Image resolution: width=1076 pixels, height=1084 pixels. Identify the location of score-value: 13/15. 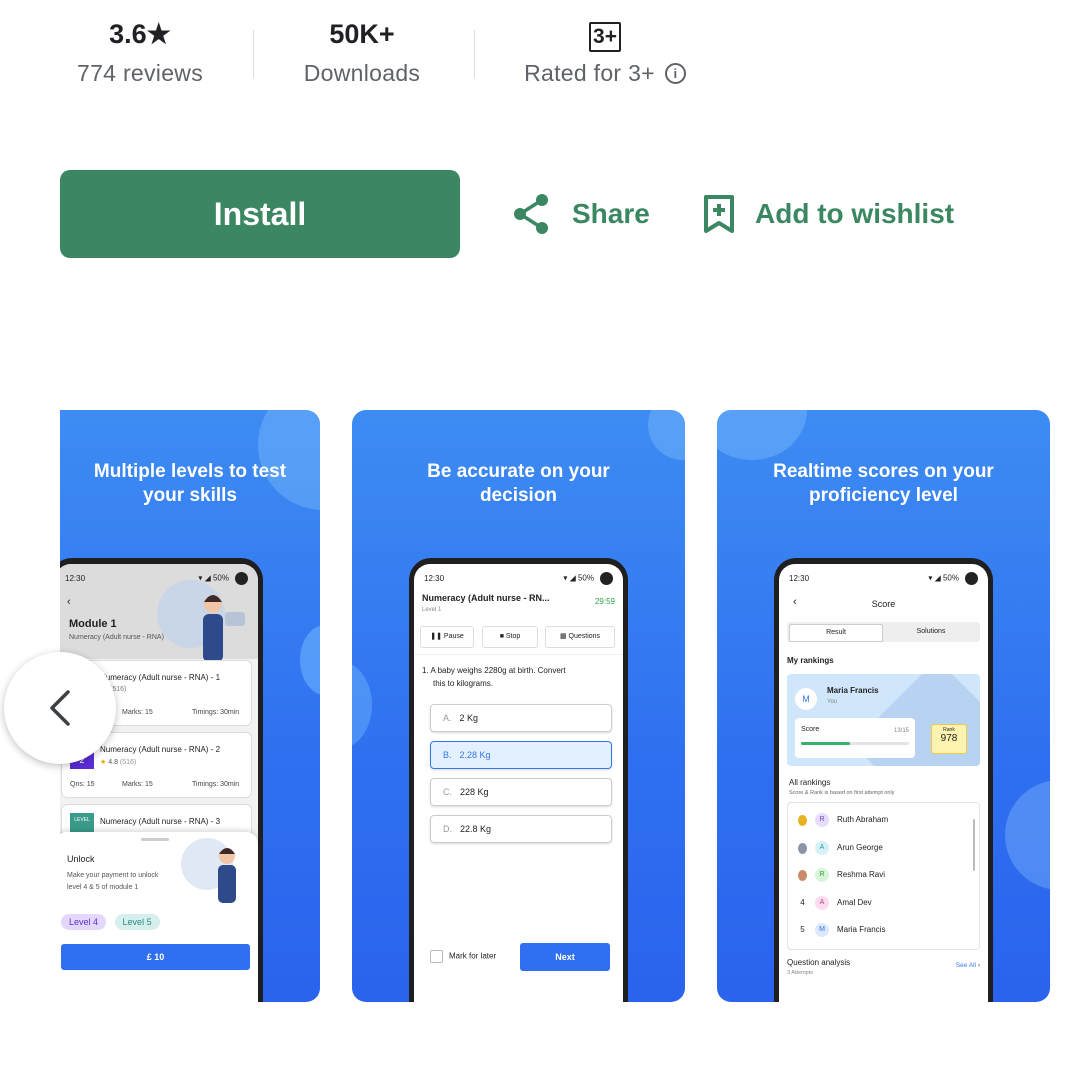
(901, 731).